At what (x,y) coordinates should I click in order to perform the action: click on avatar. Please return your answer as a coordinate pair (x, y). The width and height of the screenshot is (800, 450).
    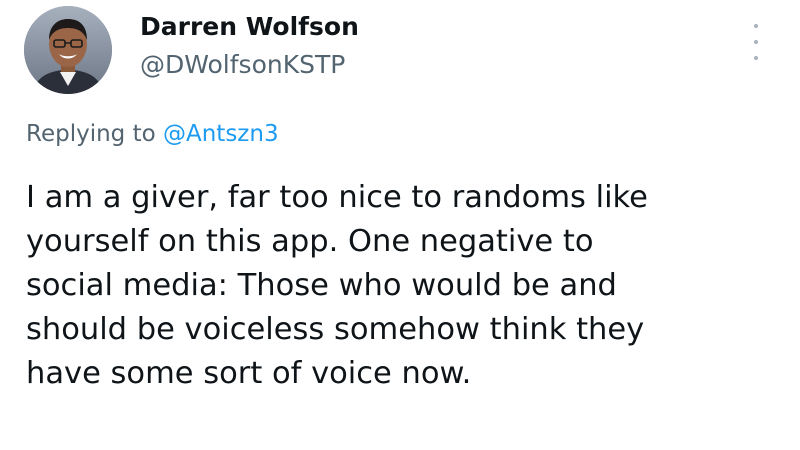
    Looking at the image, I should click on (68, 50).